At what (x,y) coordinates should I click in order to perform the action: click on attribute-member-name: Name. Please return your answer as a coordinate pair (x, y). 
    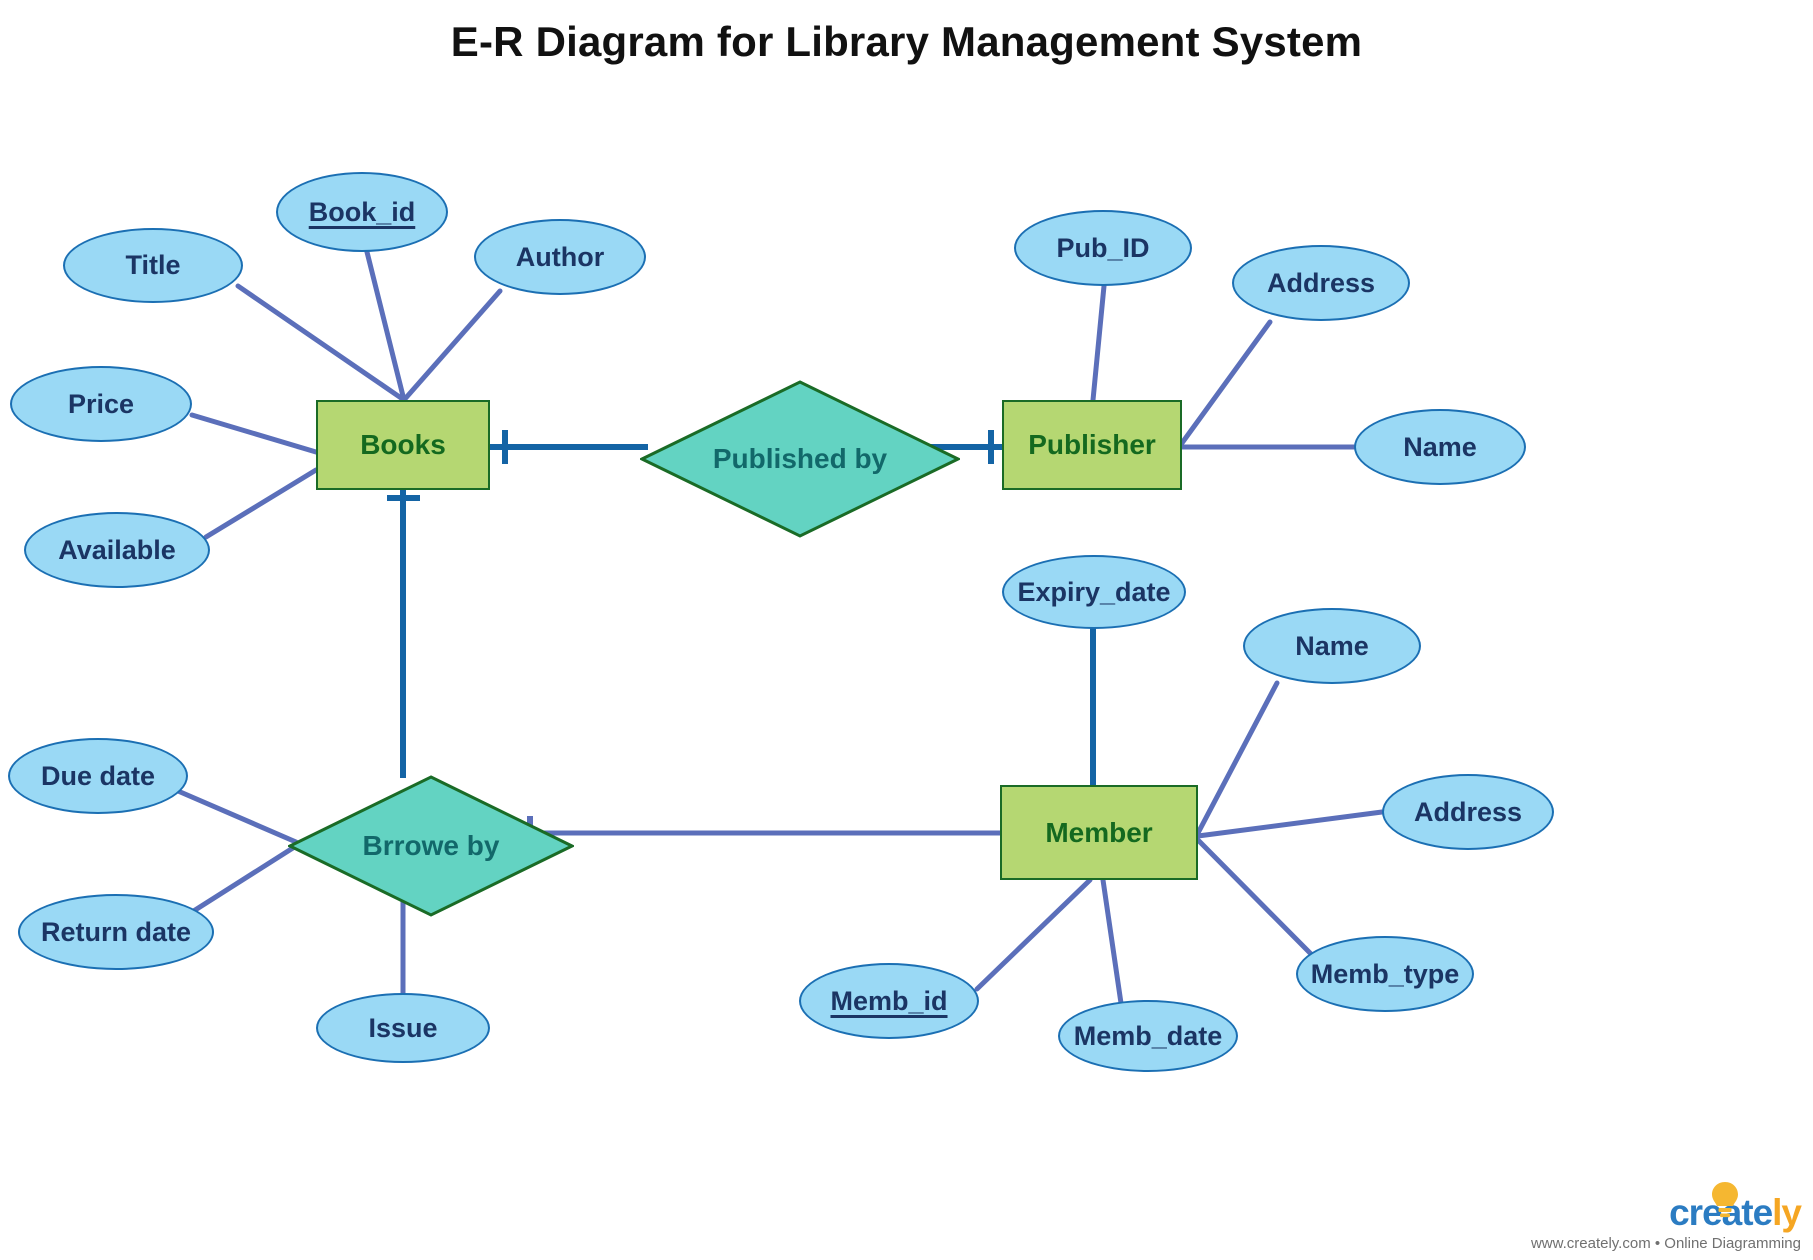
    Looking at the image, I should click on (1332, 646).